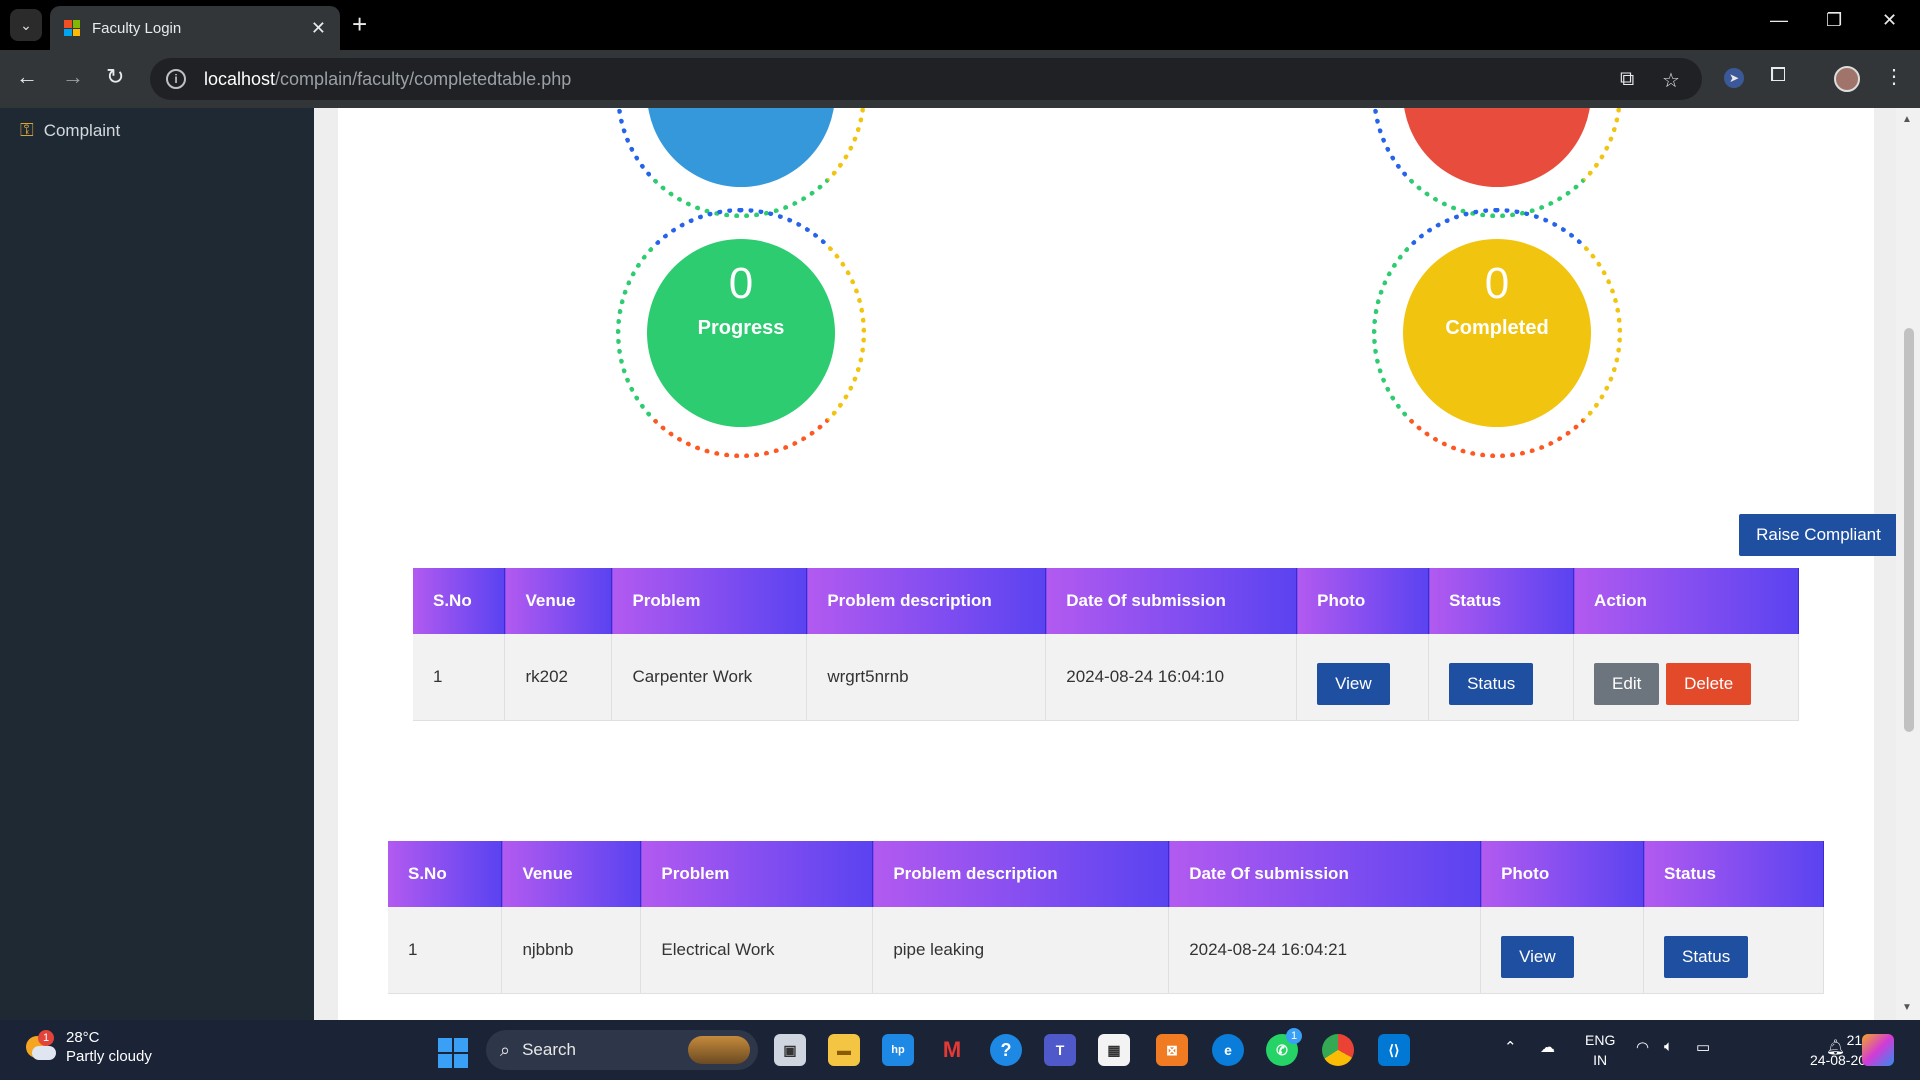 Image resolution: width=1920 pixels, height=1080 pixels. What do you see at coordinates (1907, 119) in the screenshot?
I see `scroll-up-icon: ▲` at bounding box center [1907, 119].